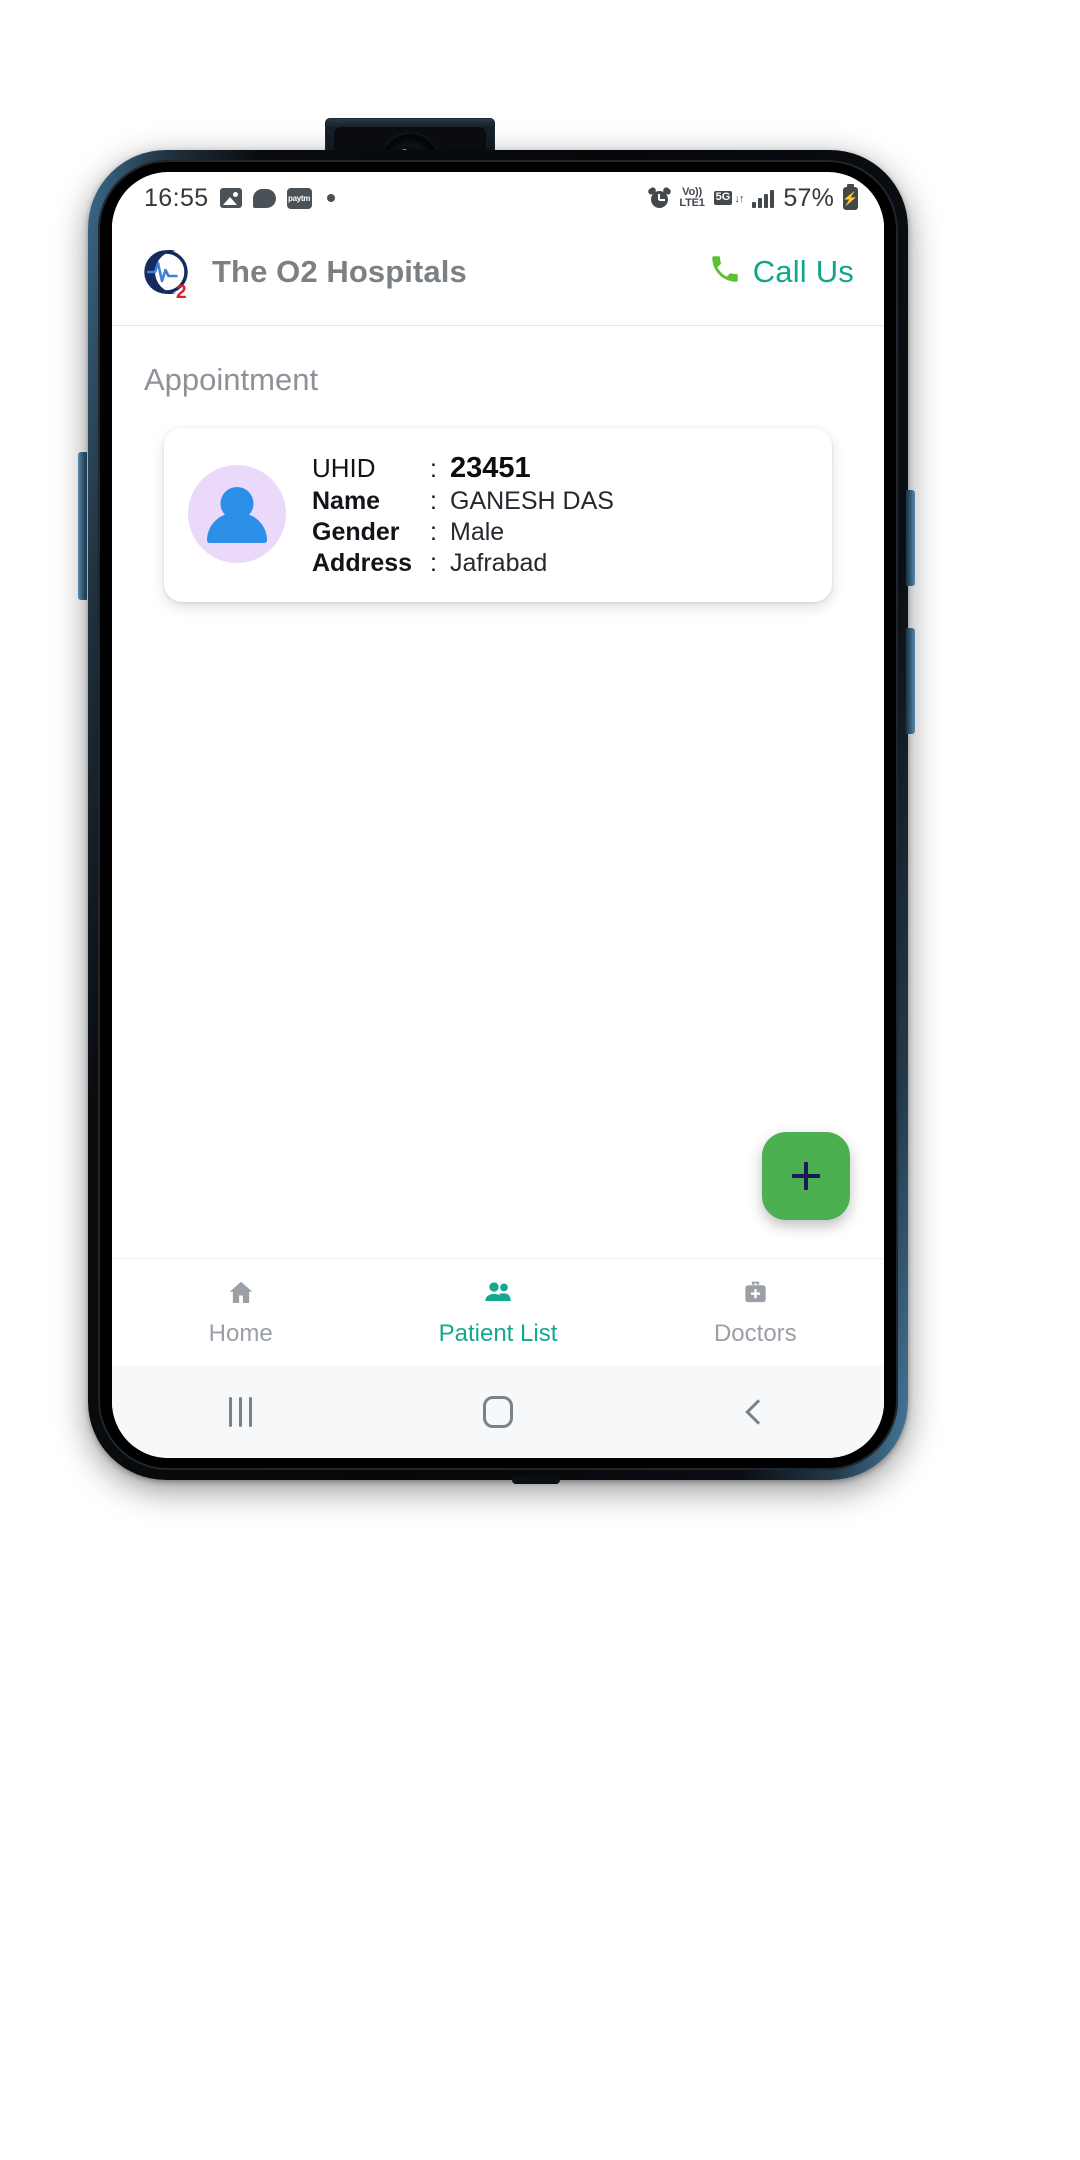 The height and width of the screenshot is (2160, 1080). What do you see at coordinates (237, 514) in the screenshot?
I see `person-avatar-icon` at bounding box center [237, 514].